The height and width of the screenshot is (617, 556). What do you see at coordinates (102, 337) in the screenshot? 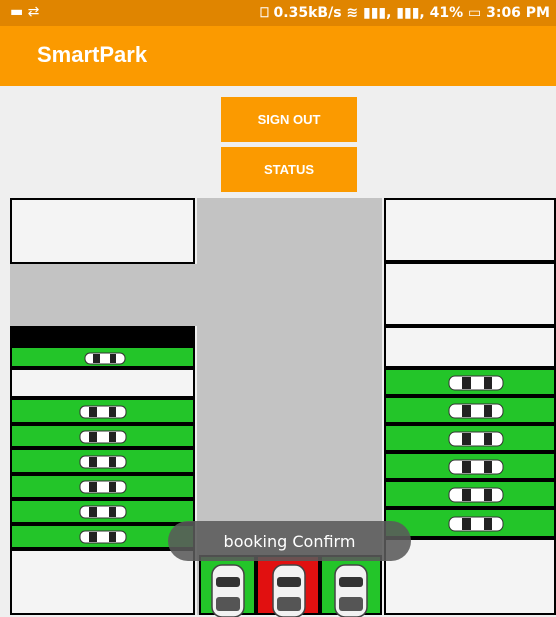
I see `parking-spot-left-blocked` at bounding box center [102, 337].